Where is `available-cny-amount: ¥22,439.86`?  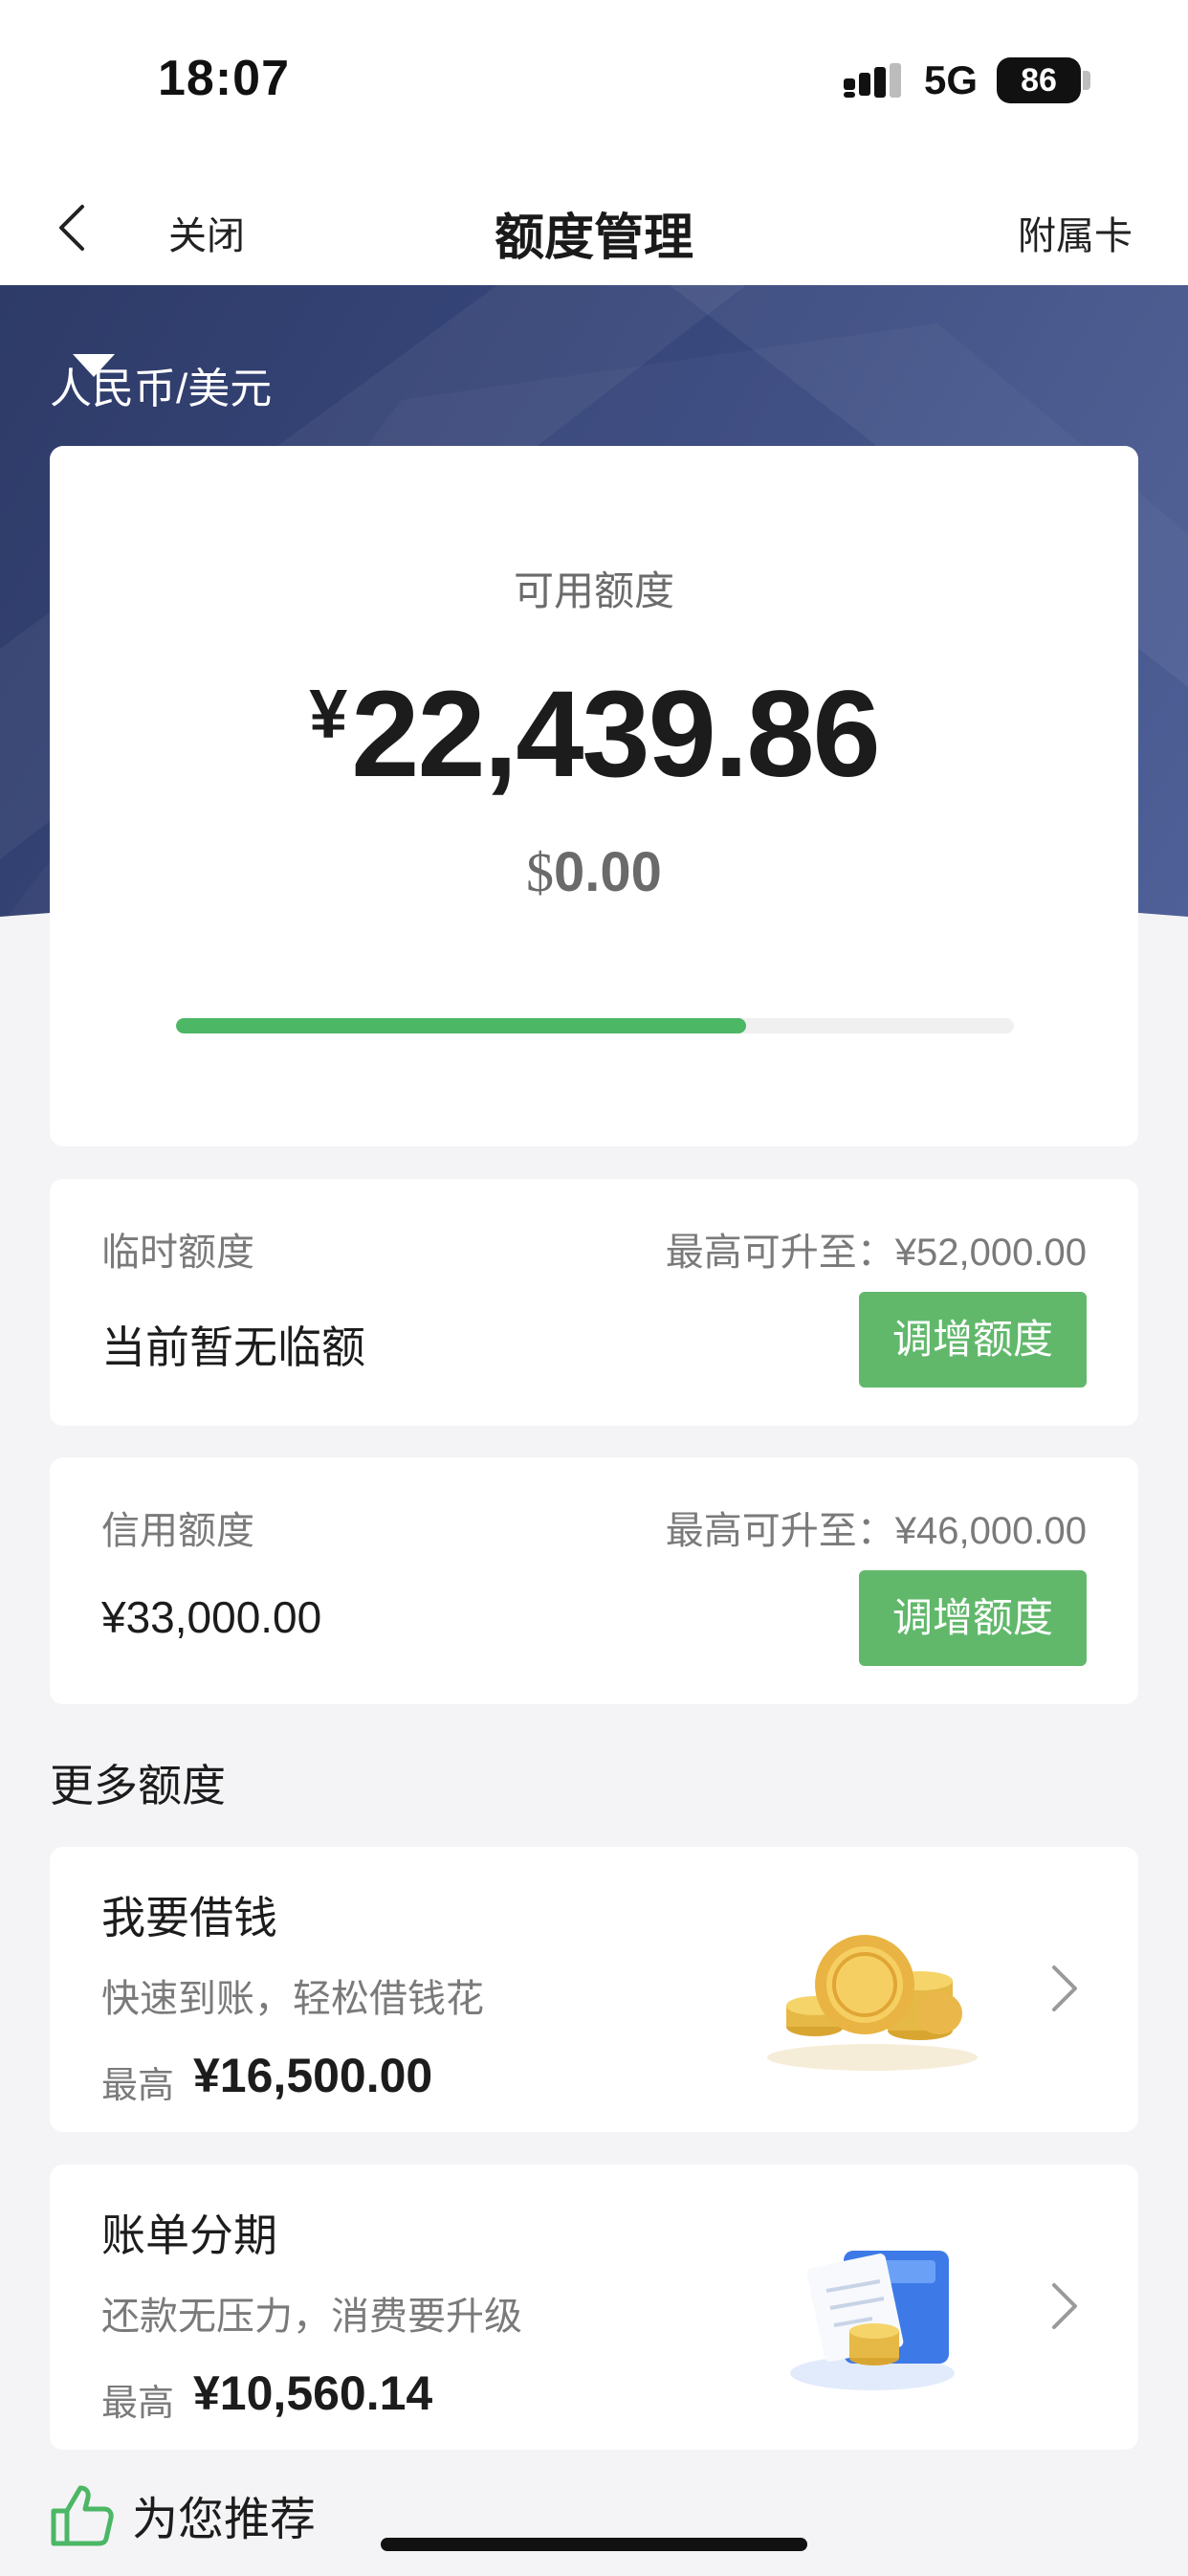 available-cny-amount: ¥22,439.86 is located at coordinates (594, 734).